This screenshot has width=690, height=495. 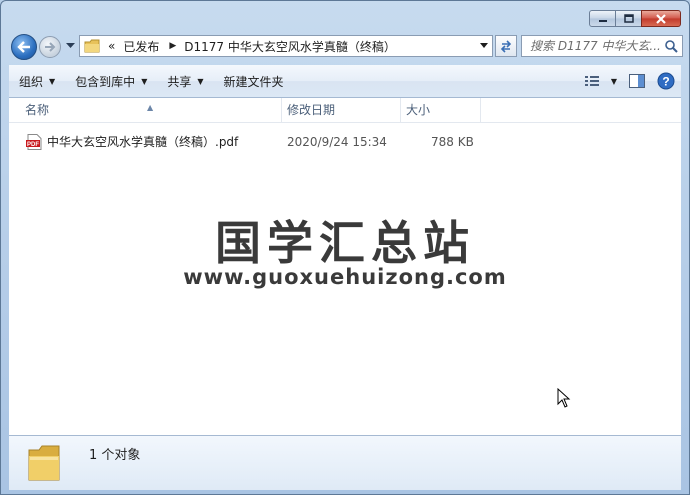 What do you see at coordinates (142, 142) in the screenshot?
I see `file-name: 中华大玄空风水学真髓（终稿）.pdf` at bounding box center [142, 142].